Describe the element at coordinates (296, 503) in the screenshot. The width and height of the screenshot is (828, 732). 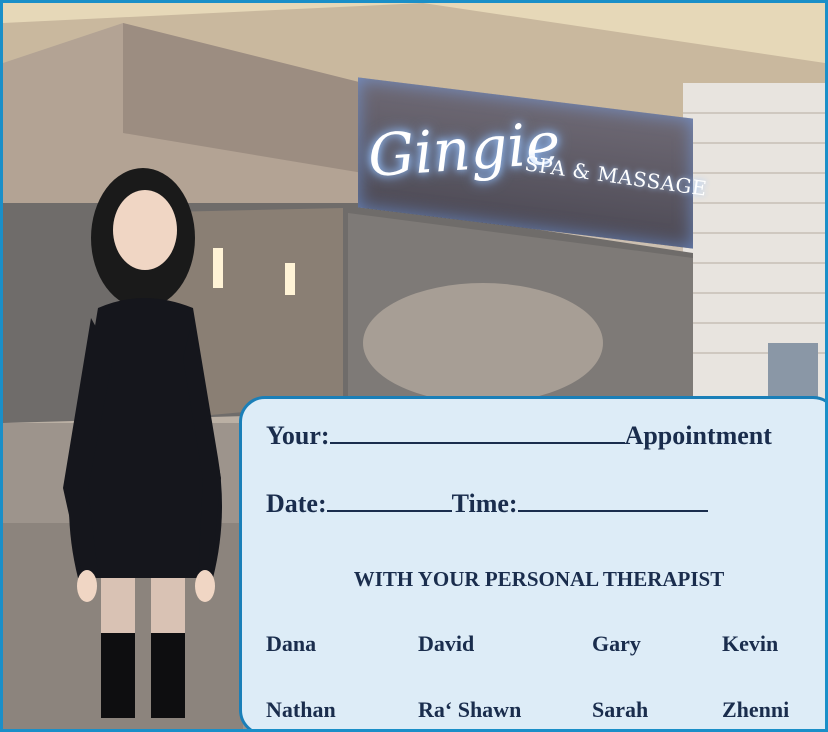
I see `date-label: Date:` at that location.